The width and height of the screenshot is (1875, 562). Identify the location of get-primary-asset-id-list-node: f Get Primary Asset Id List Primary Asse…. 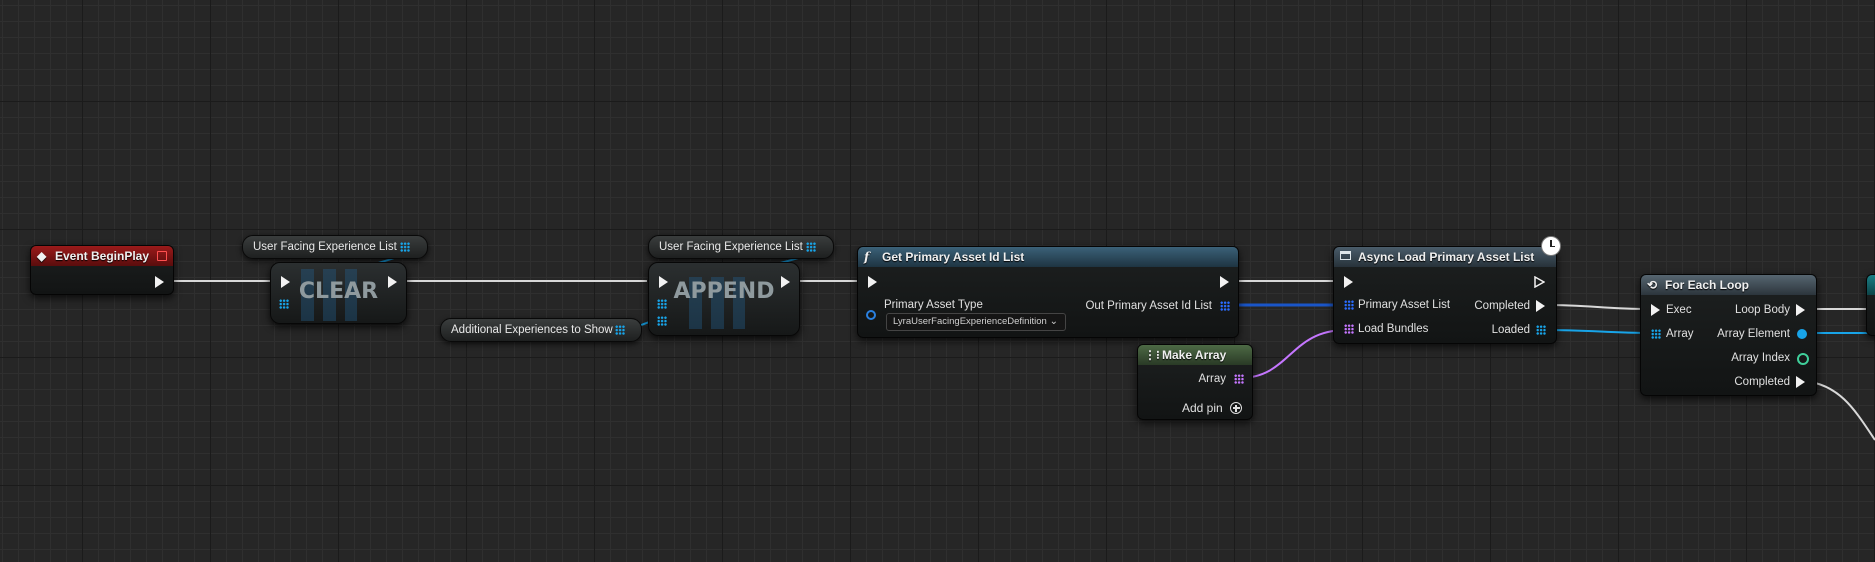
(1048, 292).